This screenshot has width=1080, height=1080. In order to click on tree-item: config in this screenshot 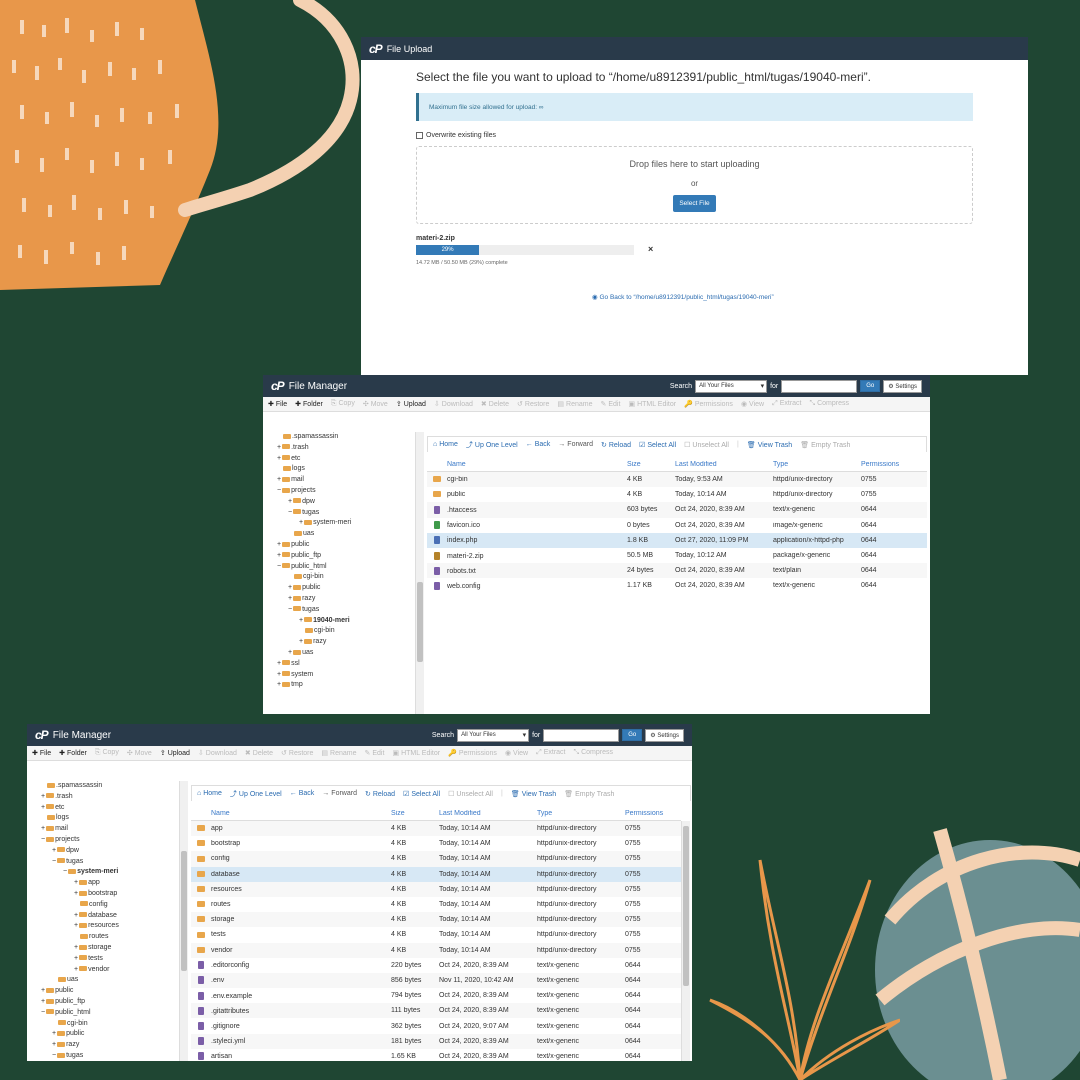, I will do `click(109, 905)`.